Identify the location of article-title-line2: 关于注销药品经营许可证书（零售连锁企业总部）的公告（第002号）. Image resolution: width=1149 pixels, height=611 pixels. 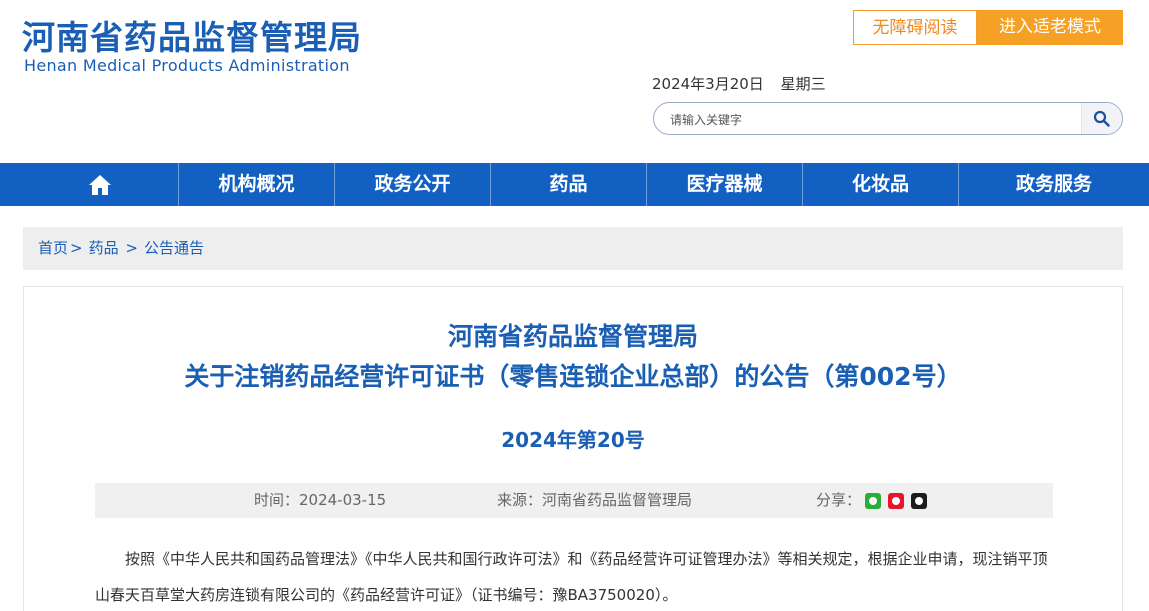
(573, 376).